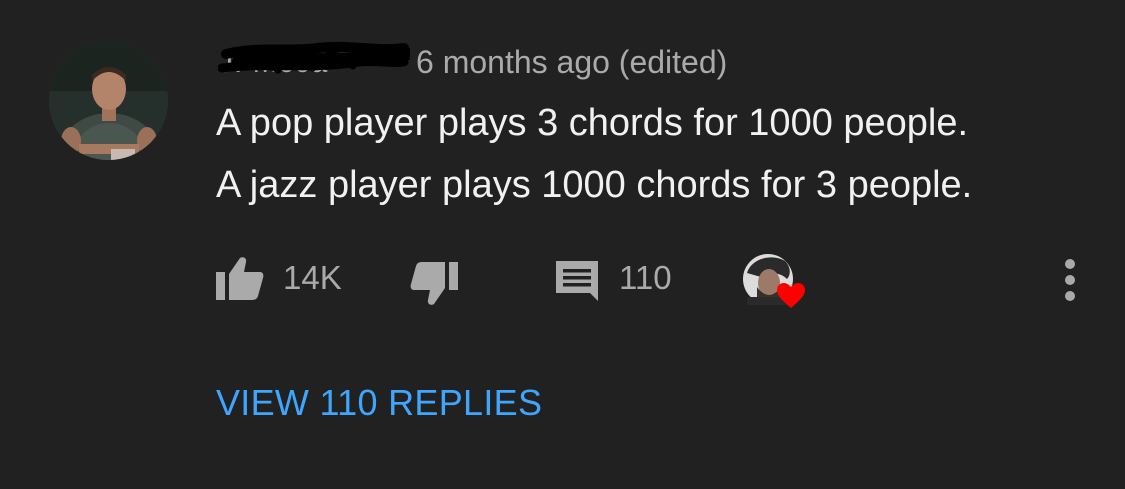  I want to click on comment-actions: 14K 110, so click(562, 280).